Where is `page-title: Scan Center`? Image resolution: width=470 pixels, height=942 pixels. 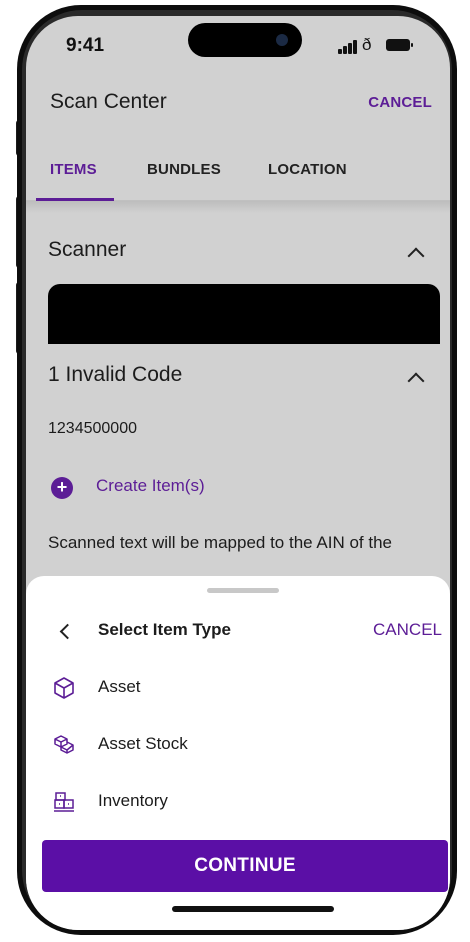
page-title: Scan Center is located at coordinates (108, 101).